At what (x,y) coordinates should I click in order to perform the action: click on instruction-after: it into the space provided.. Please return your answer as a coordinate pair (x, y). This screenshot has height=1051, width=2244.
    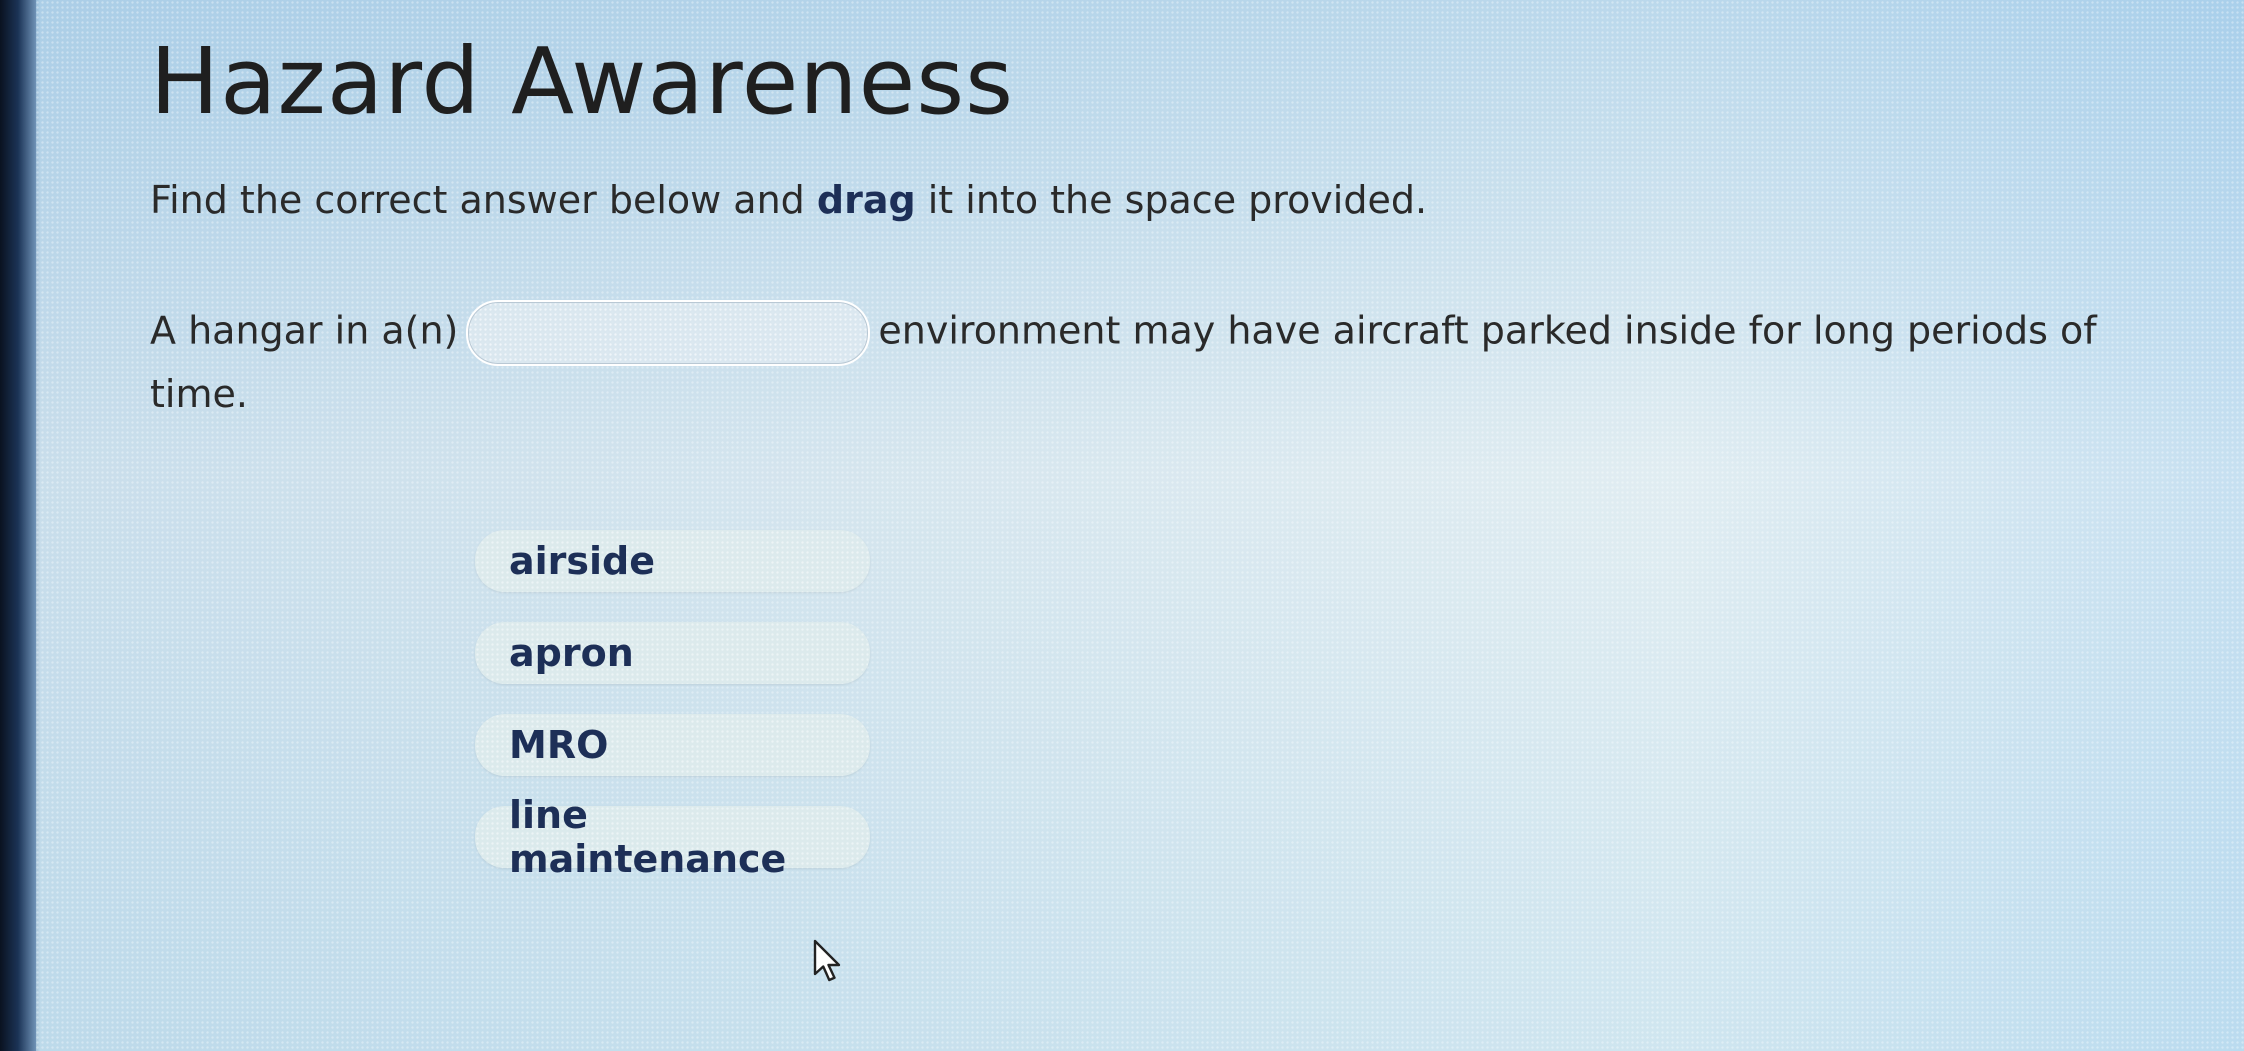
    Looking at the image, I should click on (1171, 200).